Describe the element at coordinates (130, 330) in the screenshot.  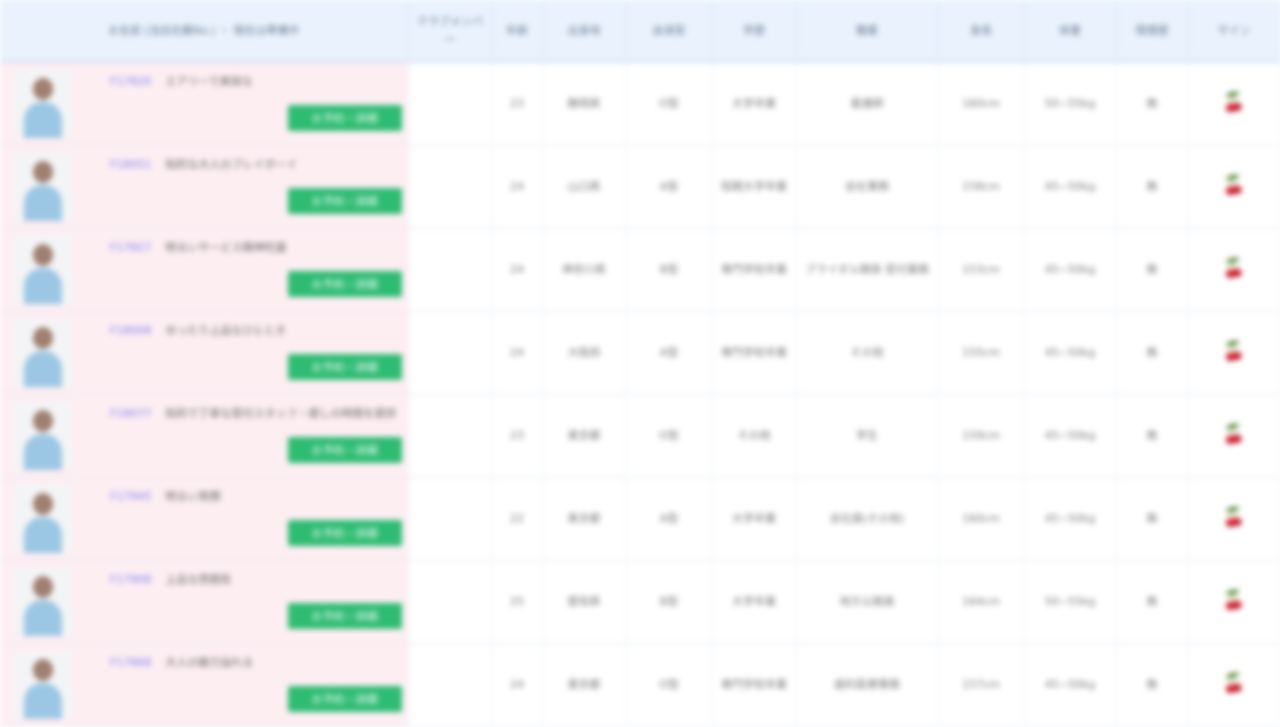
I see `cast-number-link: F18008` at that location.